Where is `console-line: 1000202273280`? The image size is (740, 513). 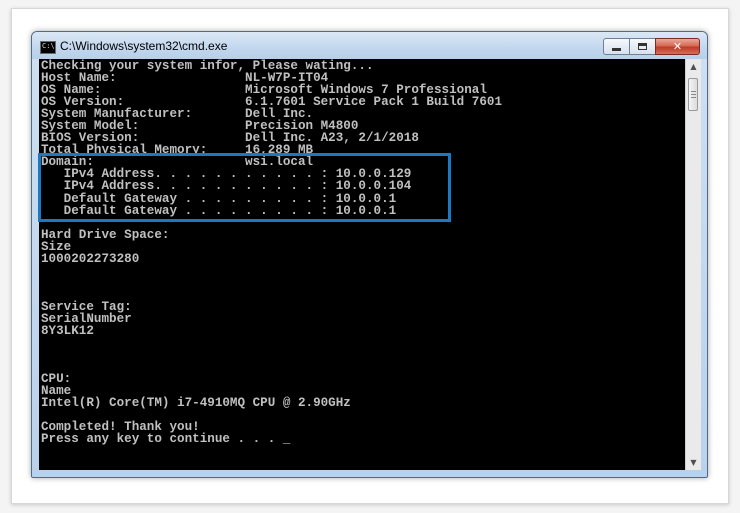 console-line: 1000202273280 is located at coordinates (90, 258).